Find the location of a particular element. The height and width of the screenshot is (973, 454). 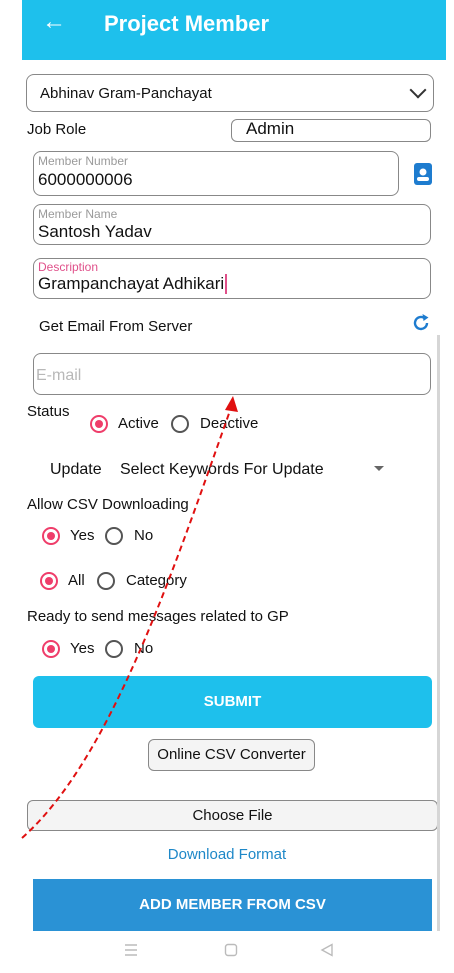

status-deactive-radio is located at coordinates (180, 424).